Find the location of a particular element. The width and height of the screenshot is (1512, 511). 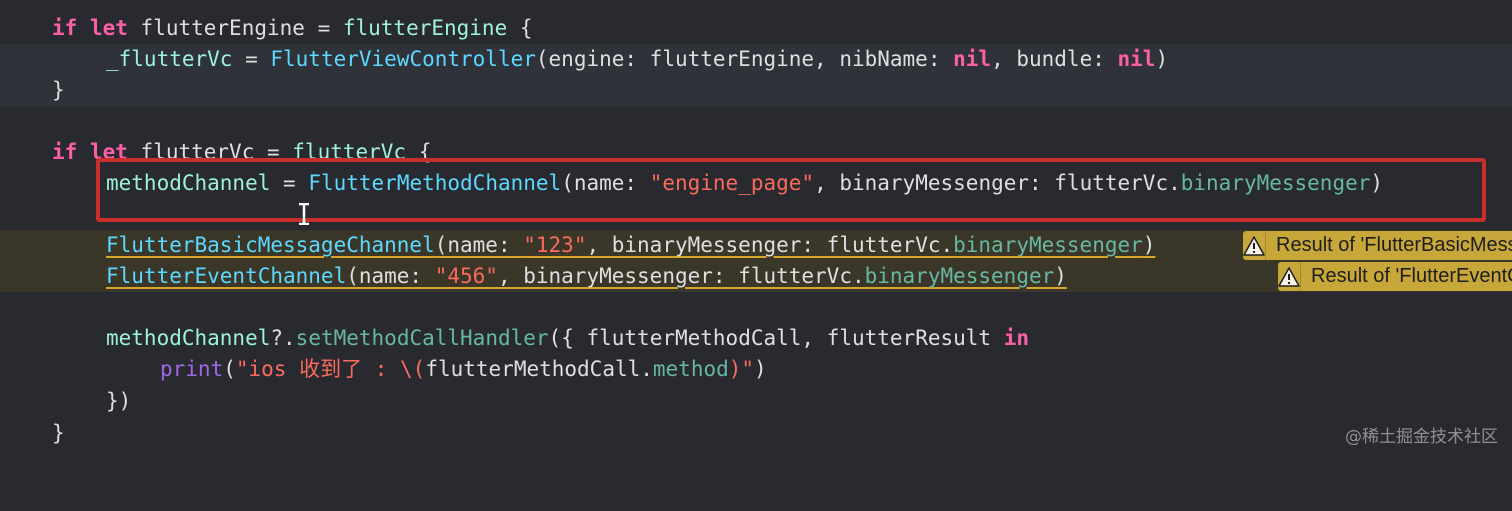

function-name: print is located at coordinates (192, 369).